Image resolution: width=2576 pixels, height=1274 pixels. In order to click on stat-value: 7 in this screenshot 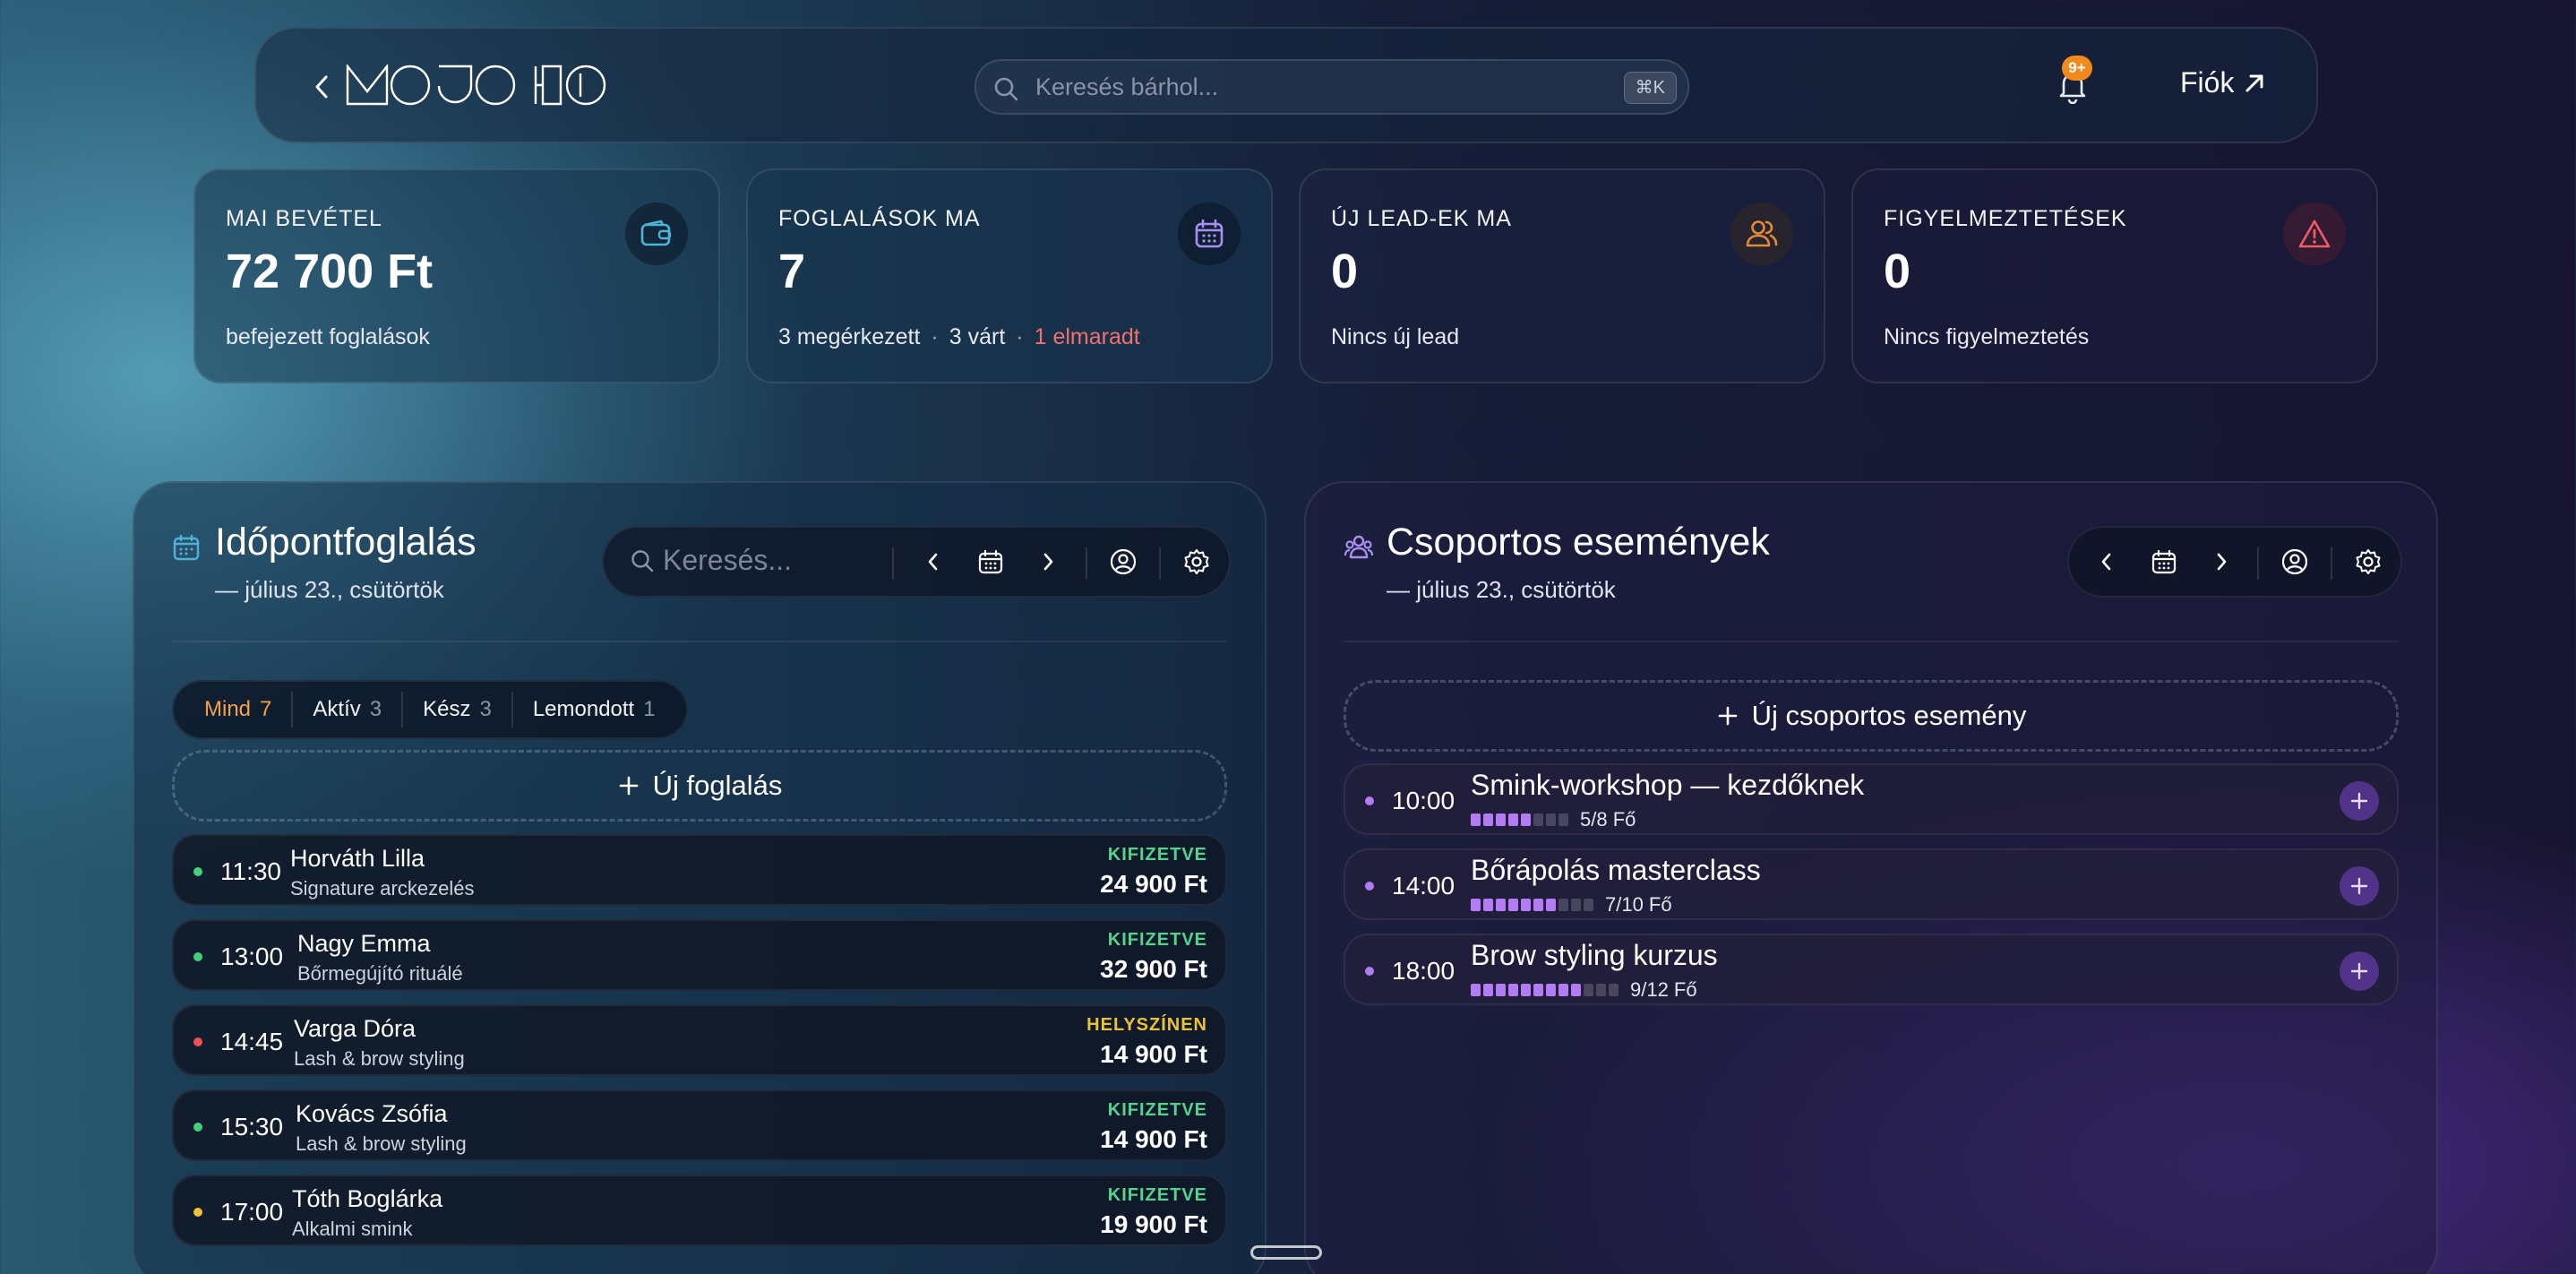, I will do `click(792, 272)`.